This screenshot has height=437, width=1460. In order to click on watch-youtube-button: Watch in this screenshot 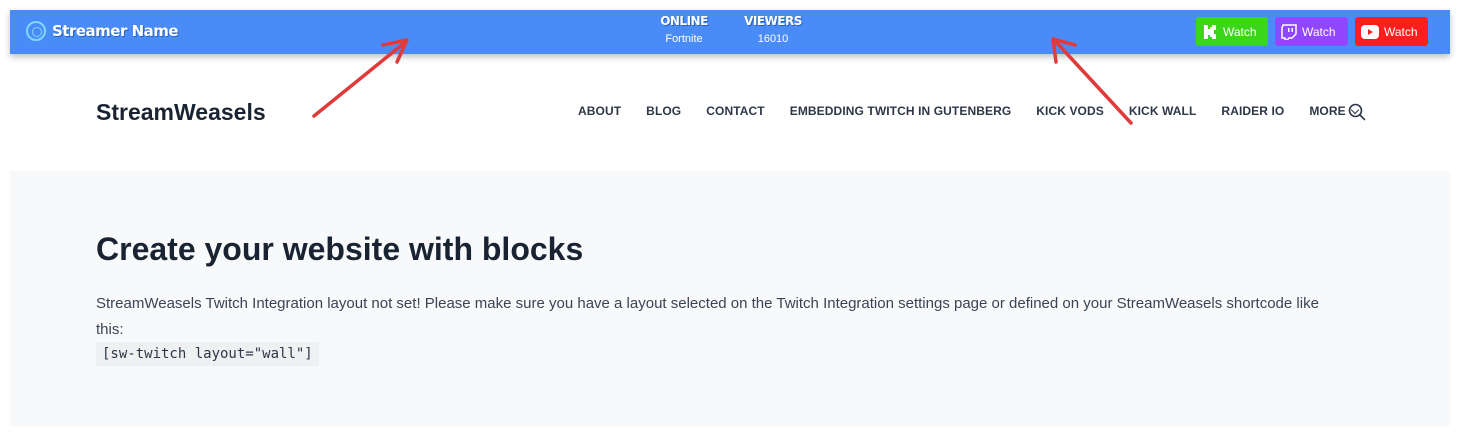, I will do `click(1391, 31)`.